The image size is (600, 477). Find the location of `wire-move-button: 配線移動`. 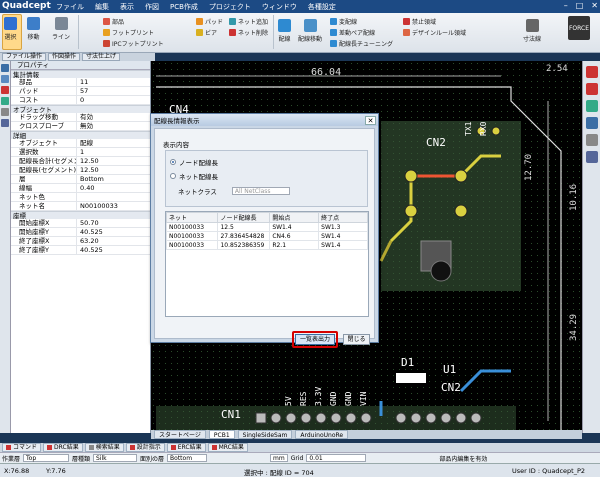

wire-move-button: 配線移動 is located at coordinates (310, 31).